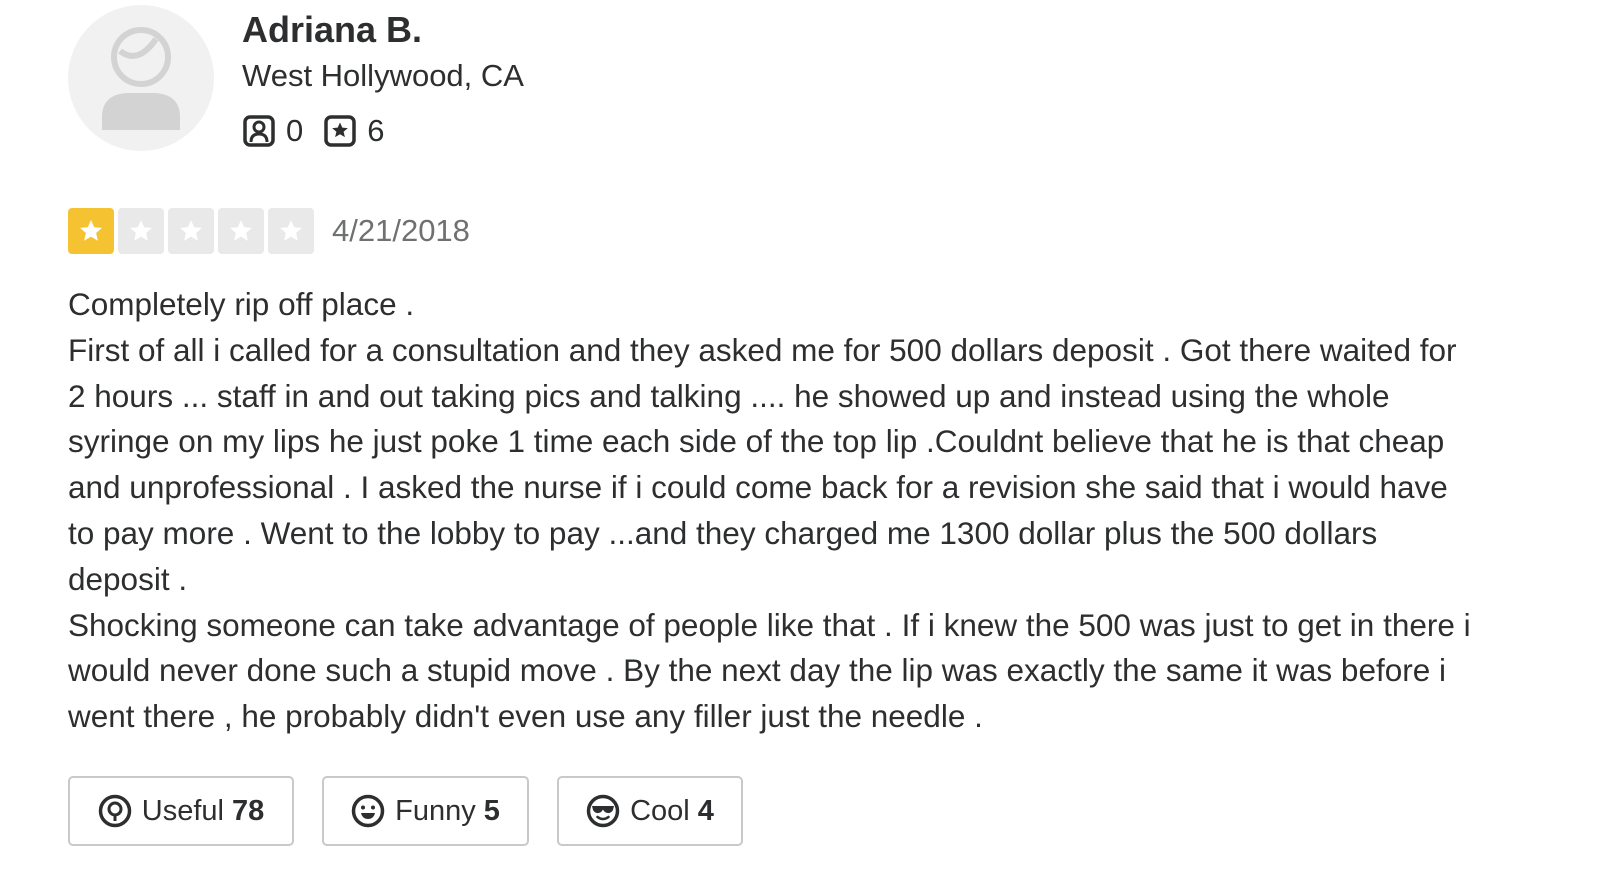  What do you see at coordinates (491, 810) in the screenshot?
I see `funny-count: 5` at bounding box center [491, 810].